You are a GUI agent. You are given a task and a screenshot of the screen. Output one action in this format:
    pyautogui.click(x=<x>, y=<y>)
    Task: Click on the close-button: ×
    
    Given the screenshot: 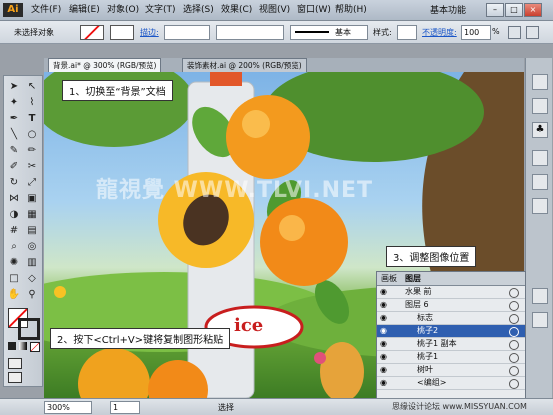 What is the action you would take?
    pyautogui.click(x=533, y=10)
    